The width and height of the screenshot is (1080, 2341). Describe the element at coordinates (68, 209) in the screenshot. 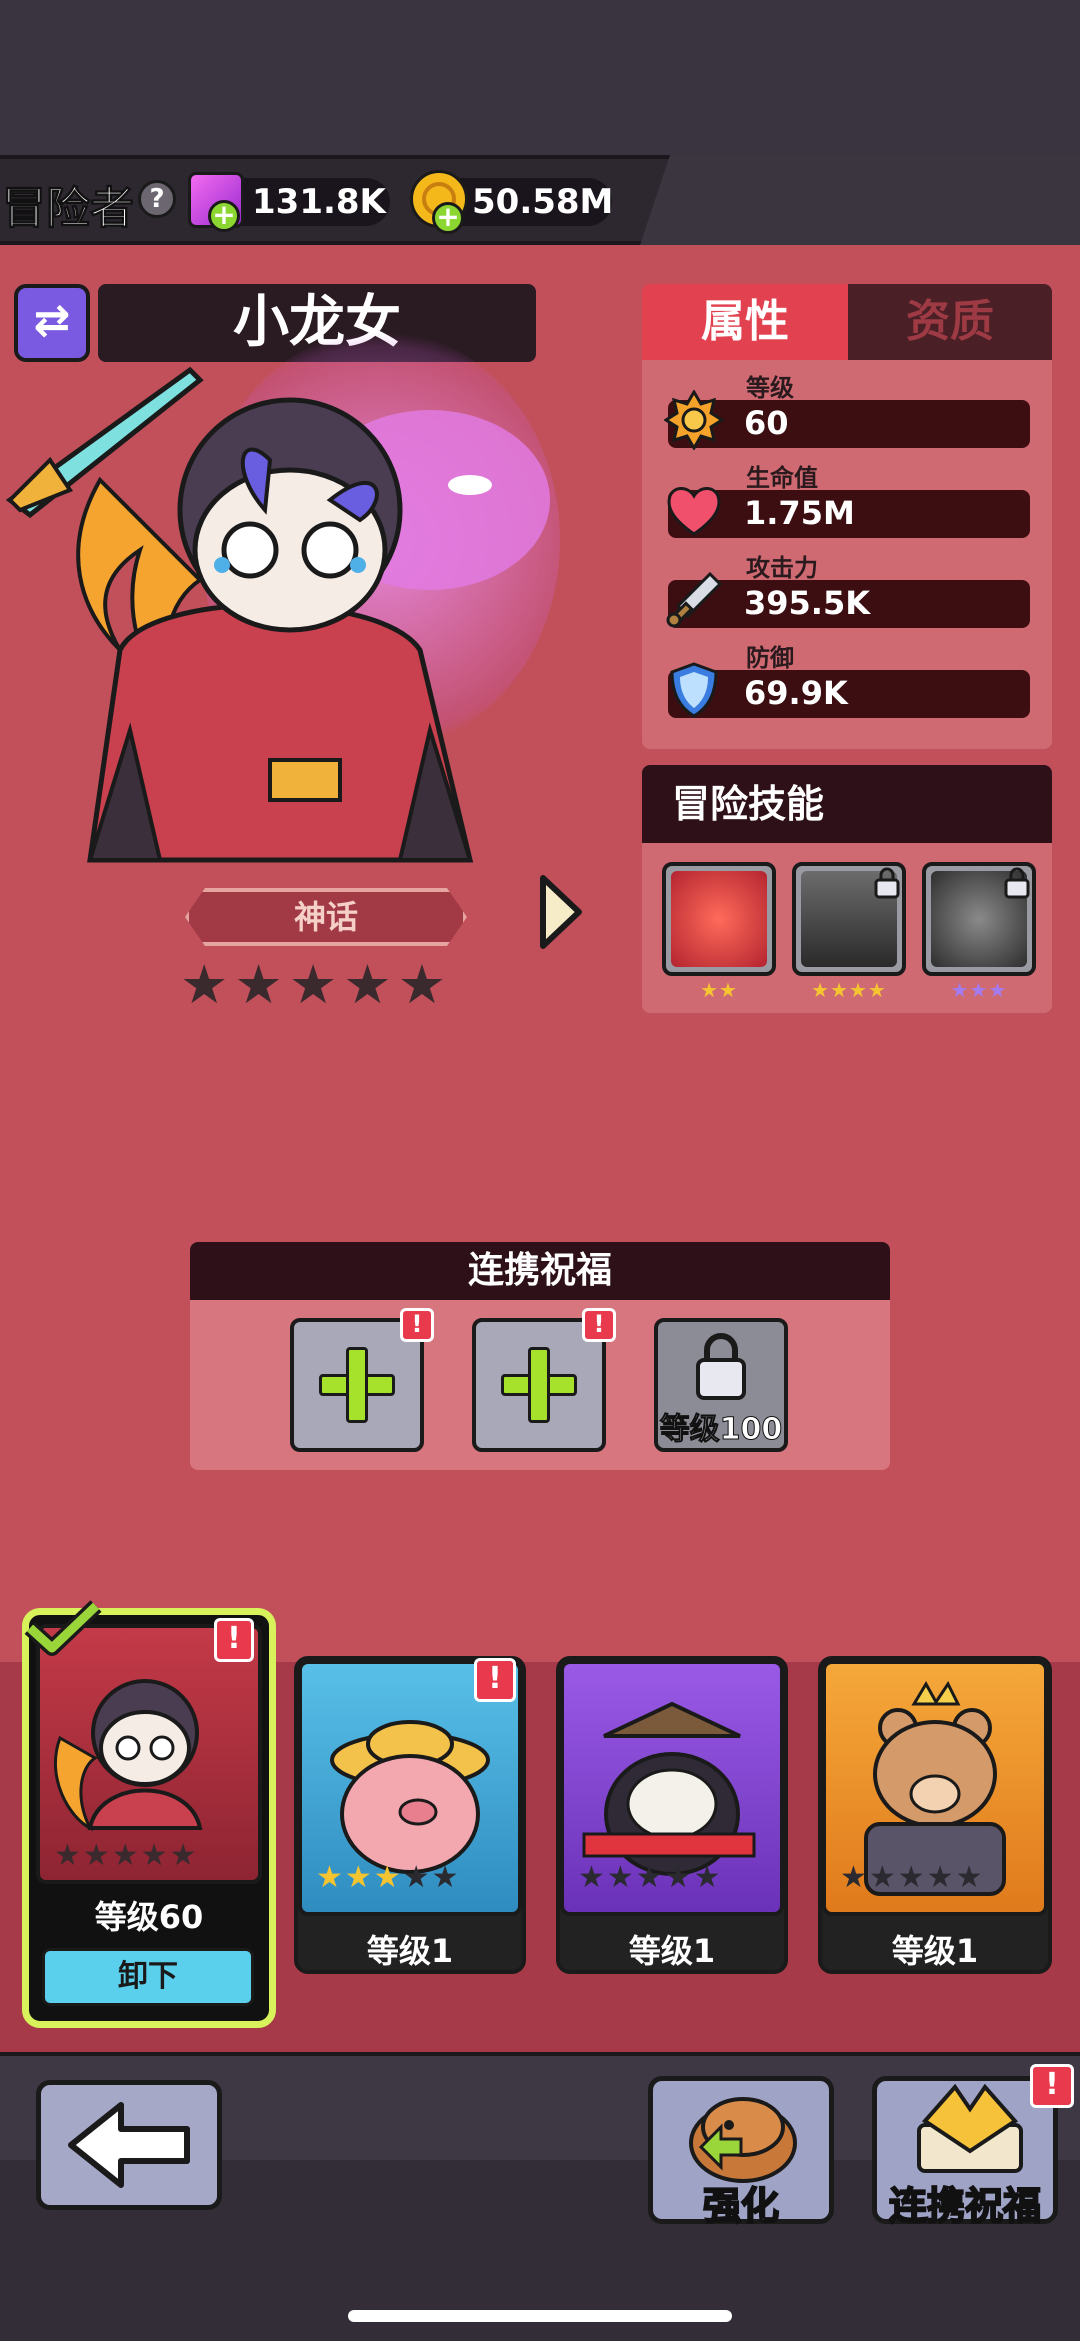

I see `role-label: 冒险者` at that location.